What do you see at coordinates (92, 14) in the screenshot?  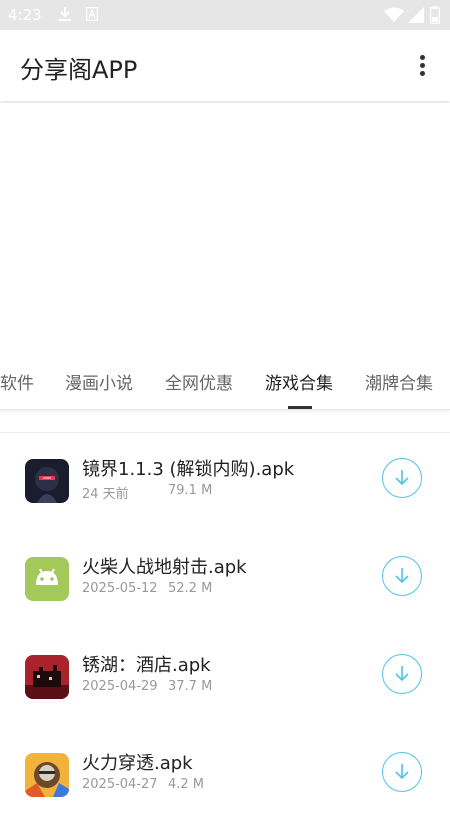 I see `app-a-icon` at bounding box center [92, 14].